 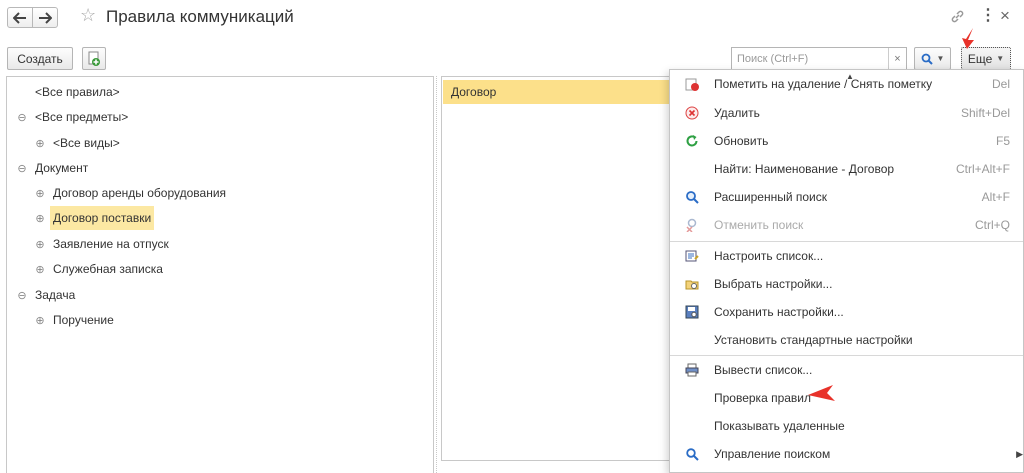 What do you see at coordinates (83, 320) in the screenshot?
I see `tree-item-label: Поручение` at bounding box center [83, 320].